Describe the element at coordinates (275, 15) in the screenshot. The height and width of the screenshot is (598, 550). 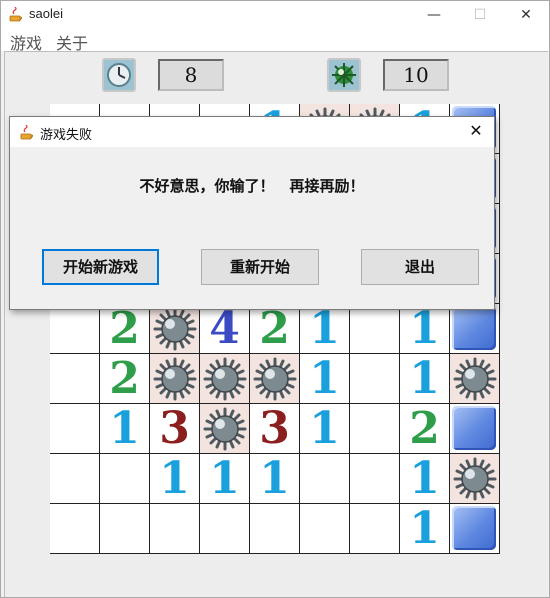
I see `title-bar: saolei — ☐ ✕` at that location.